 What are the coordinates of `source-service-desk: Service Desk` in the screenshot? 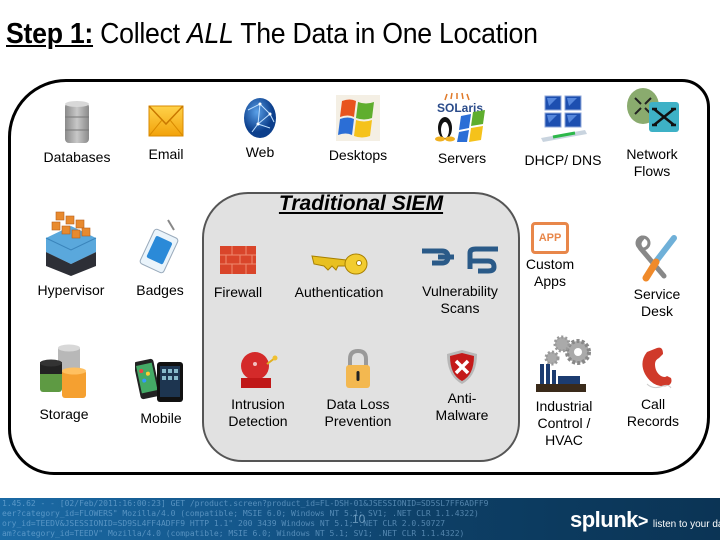 It's located at (657, 277).